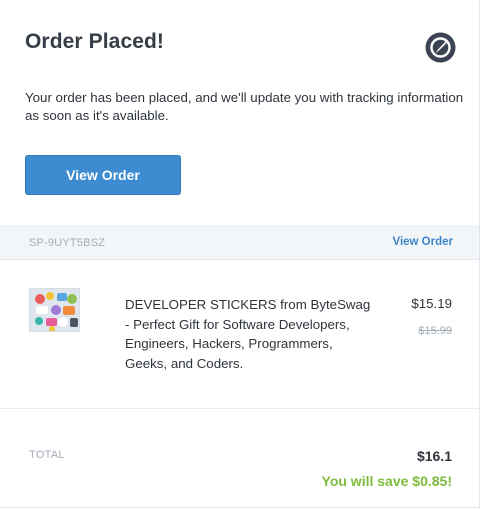  Describe the element at coordinates (435, 331) in the screenshot. I see `product-original-price: $15.99` at that location.